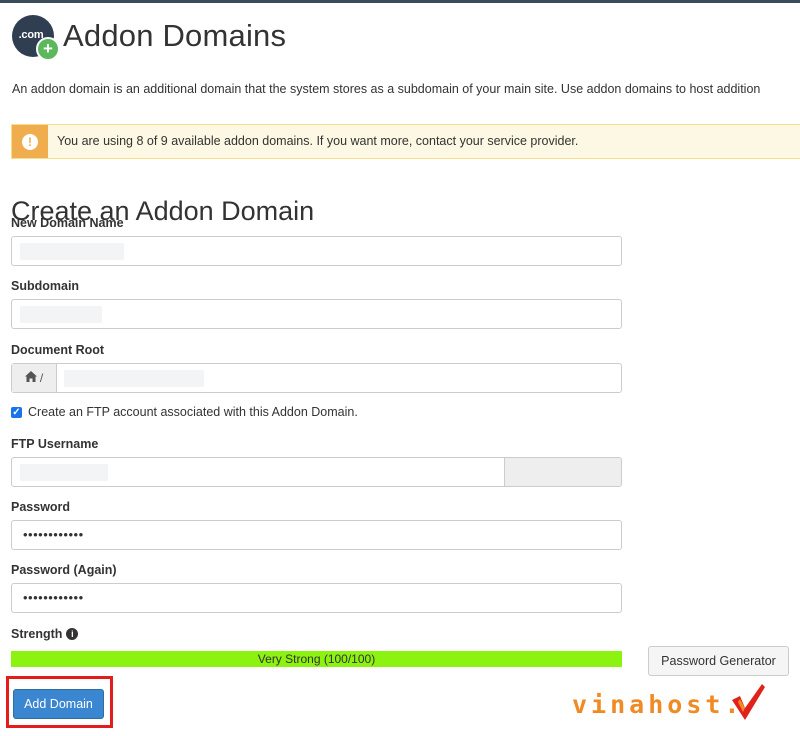 The width and height of the screenshot is (800, 736). I want to click on top-border, so click(400, 1).